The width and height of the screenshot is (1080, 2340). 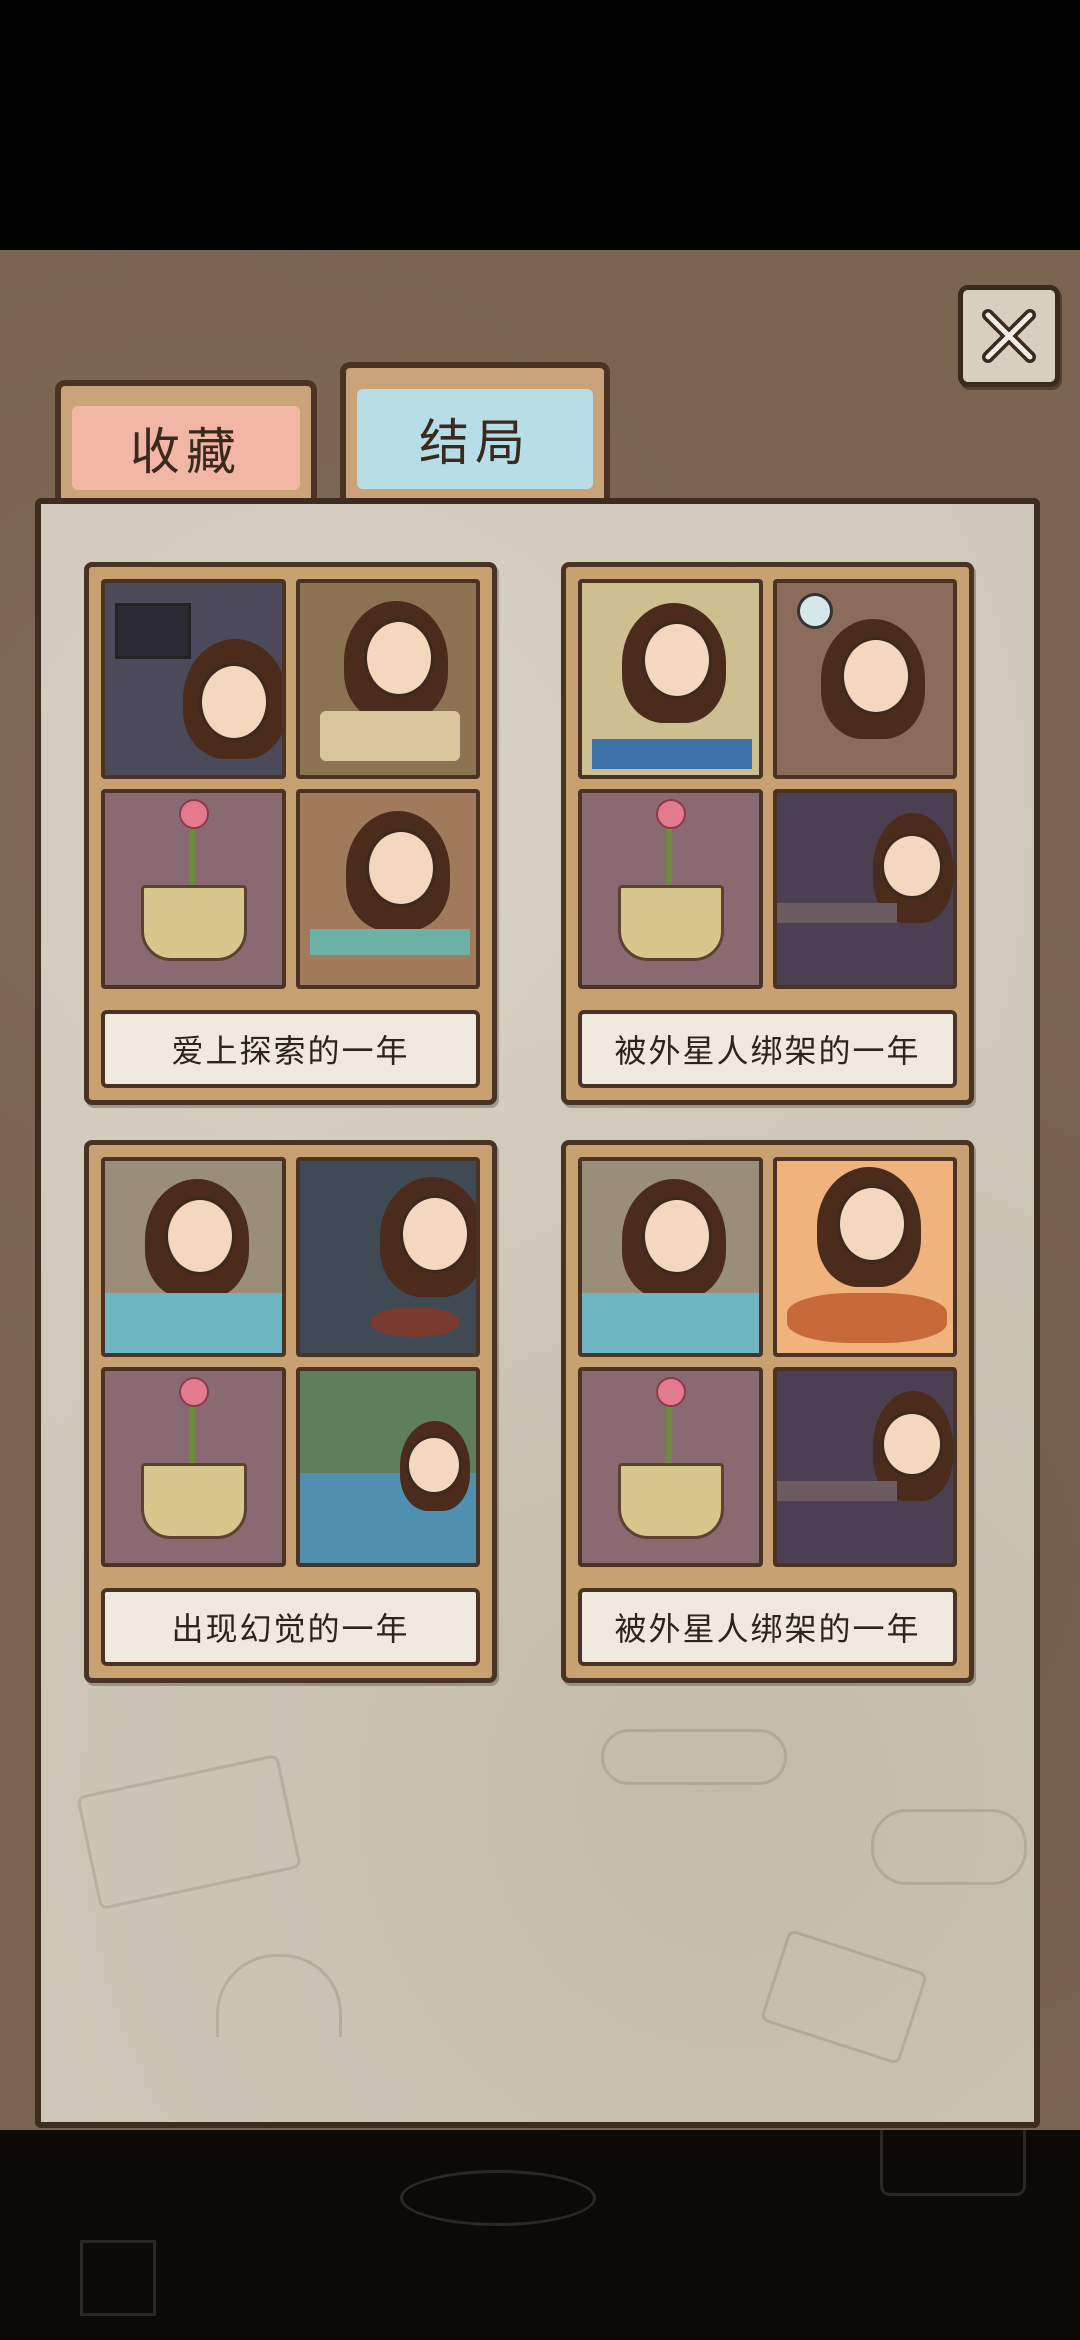 What do you see at coordinates (290, 1049) in the screenshot?
I see `ending-card-1-caption: 爱上探索的一年` at bounding box center [290, 1049].